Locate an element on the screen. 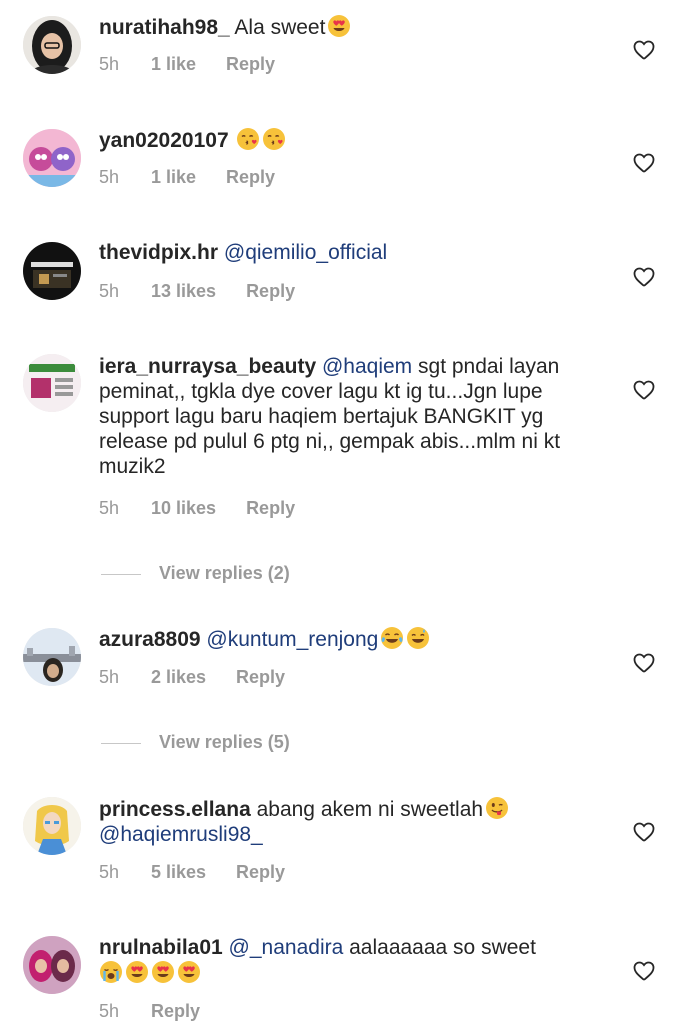 This screenshot has width=696, height=1024. comment-meta: 5h 13 likes Reply is located at coordinates (197, 291).